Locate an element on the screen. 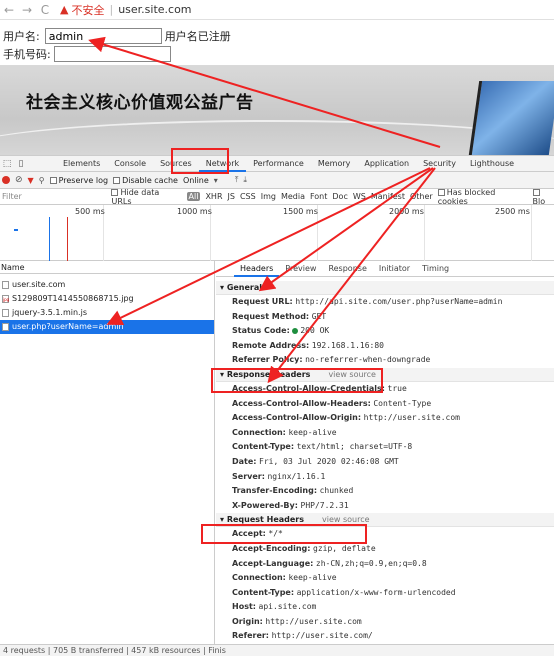  header-row: Date: Fri, 03 Jul 2020 02:46:08 GMT is located at coordinates (385, 462).